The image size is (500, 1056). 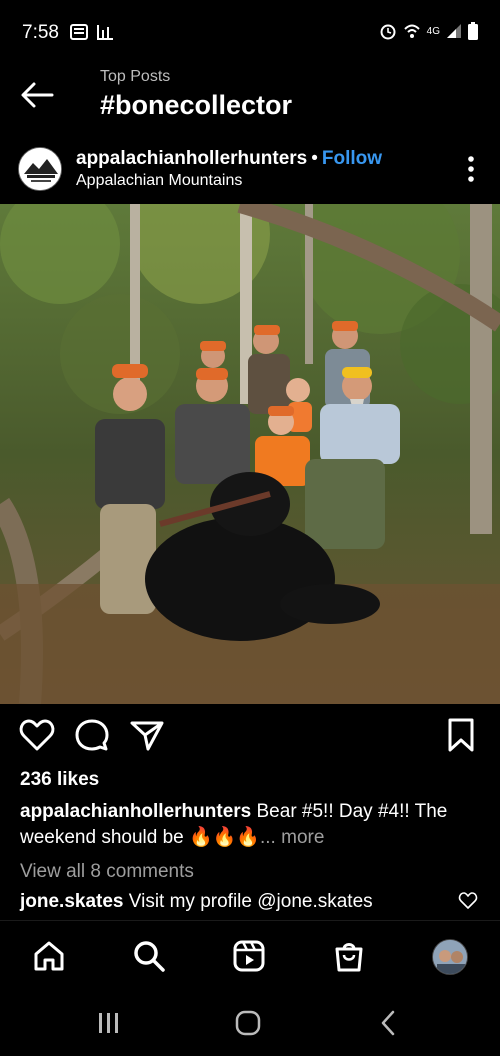 I want to click on page-title: #bonecollector, so click(x=196, y=105).